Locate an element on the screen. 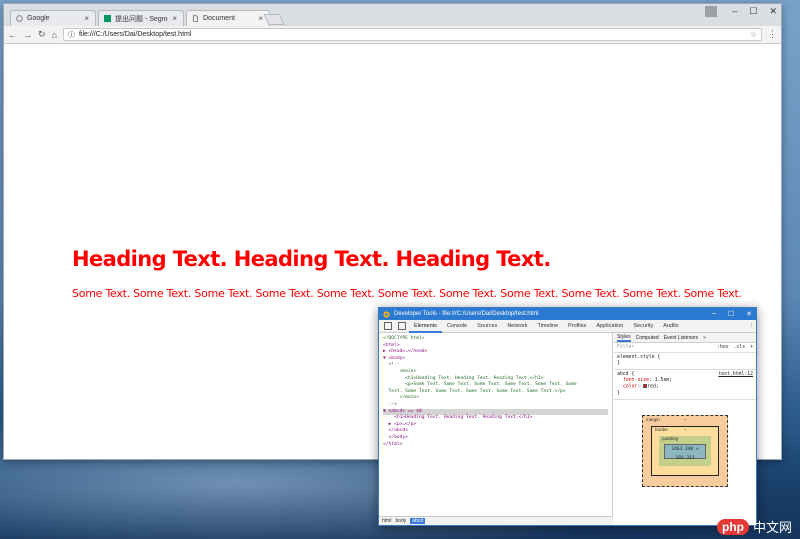 The image size is (800, 539). dom-node-line: <main> is located at coordinates (495, 372).